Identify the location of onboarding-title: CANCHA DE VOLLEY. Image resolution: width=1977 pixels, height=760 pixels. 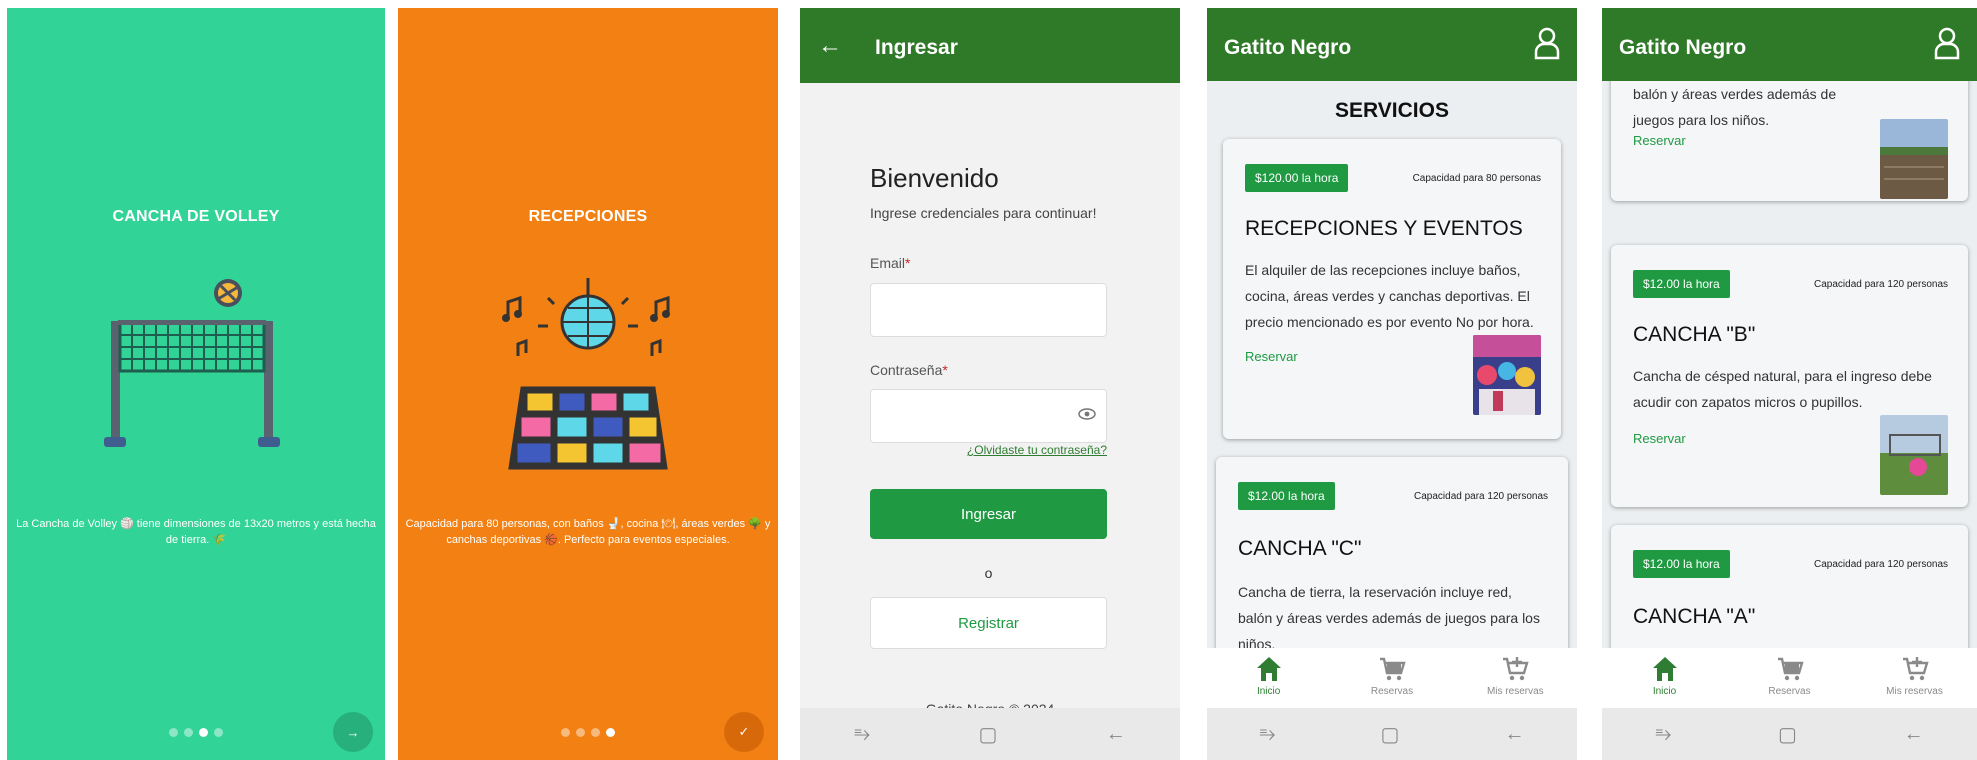
(196, 216).